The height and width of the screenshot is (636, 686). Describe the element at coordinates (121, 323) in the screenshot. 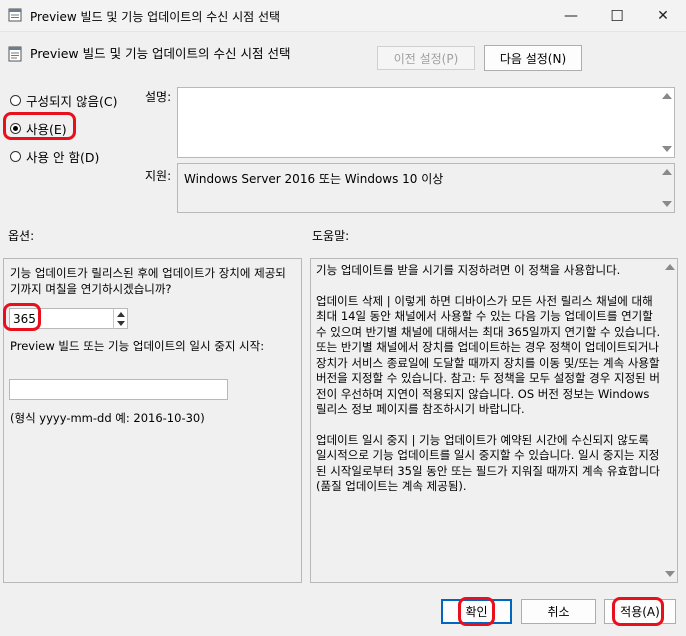

I see `spin-down-icon` at that location.